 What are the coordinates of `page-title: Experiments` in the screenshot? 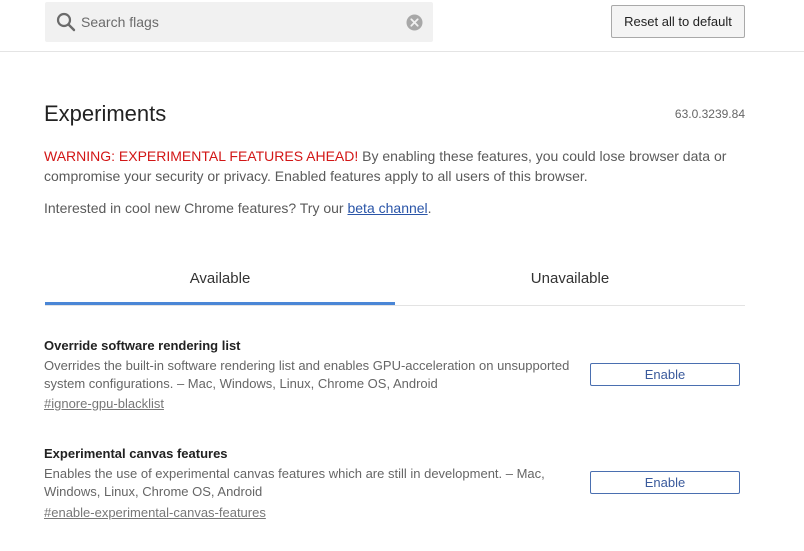 It's located at (105, 113).